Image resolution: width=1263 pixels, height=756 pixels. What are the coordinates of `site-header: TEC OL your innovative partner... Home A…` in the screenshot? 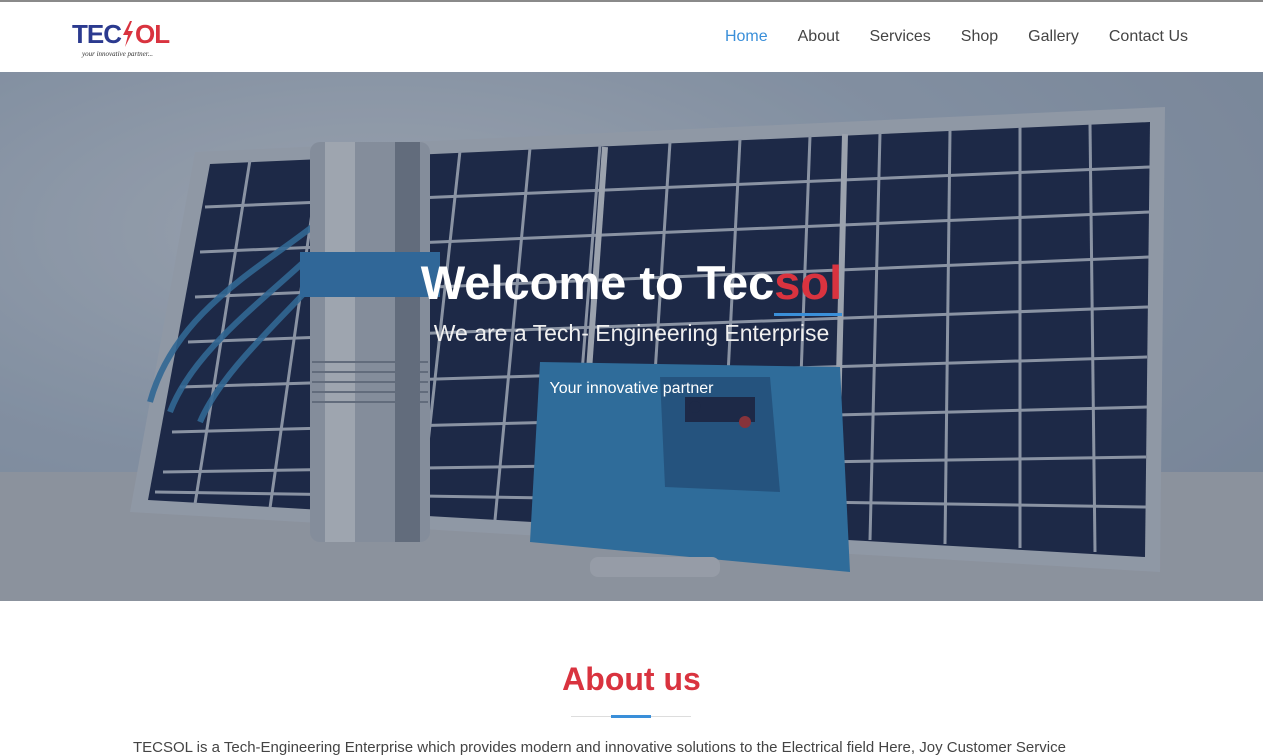 It's located at (631, 37).